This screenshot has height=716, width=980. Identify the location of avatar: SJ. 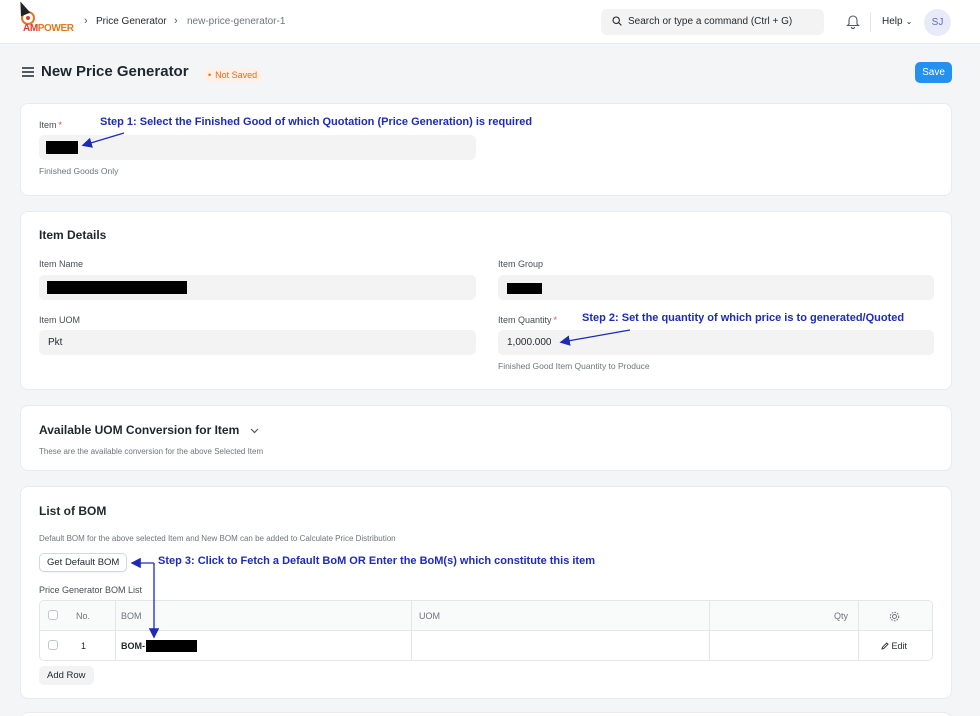
(937, 22).